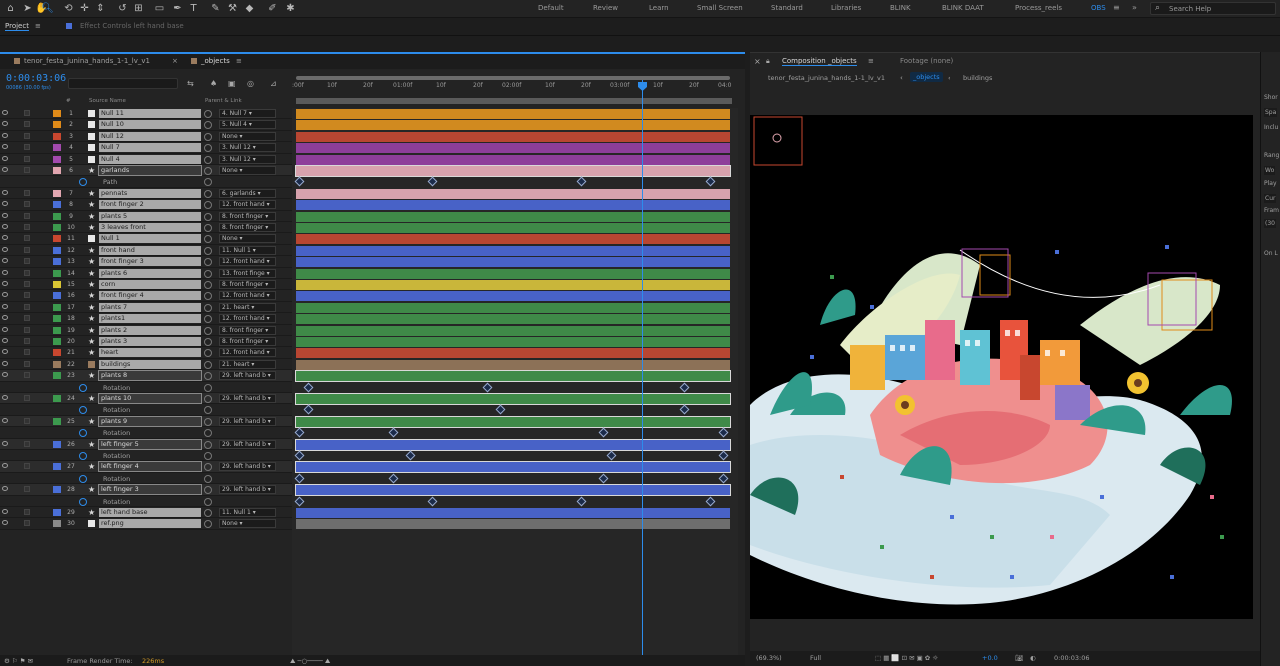 The height and width of the screenshot is (666, 1280). What do you see at coordinates (146, 171) in the screenshot?
I see `layer-row: 6 ★ garlands None ▾` at bounding box center [146, 171].